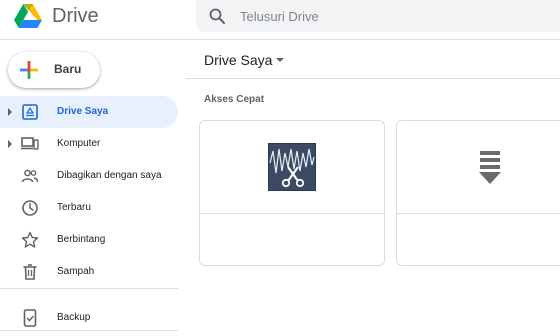 The image size is (560, 336). I want to click on sidebar-item-label: Berbintang, so click(81, 239).